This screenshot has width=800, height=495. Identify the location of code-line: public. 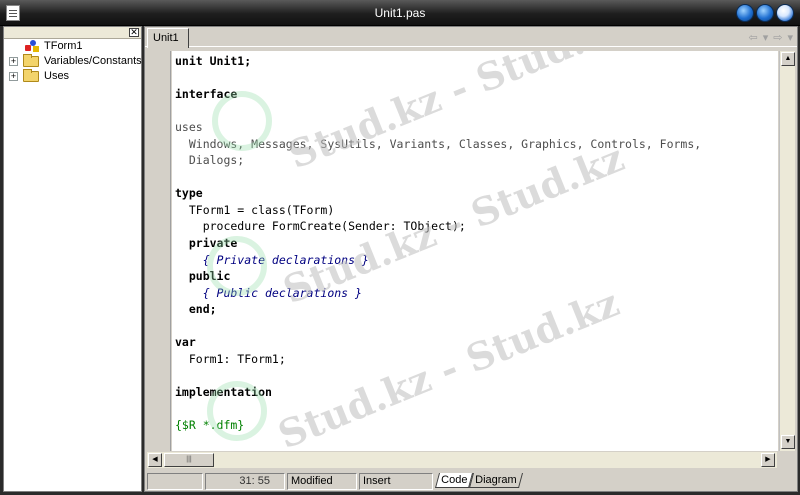
(203, 276).